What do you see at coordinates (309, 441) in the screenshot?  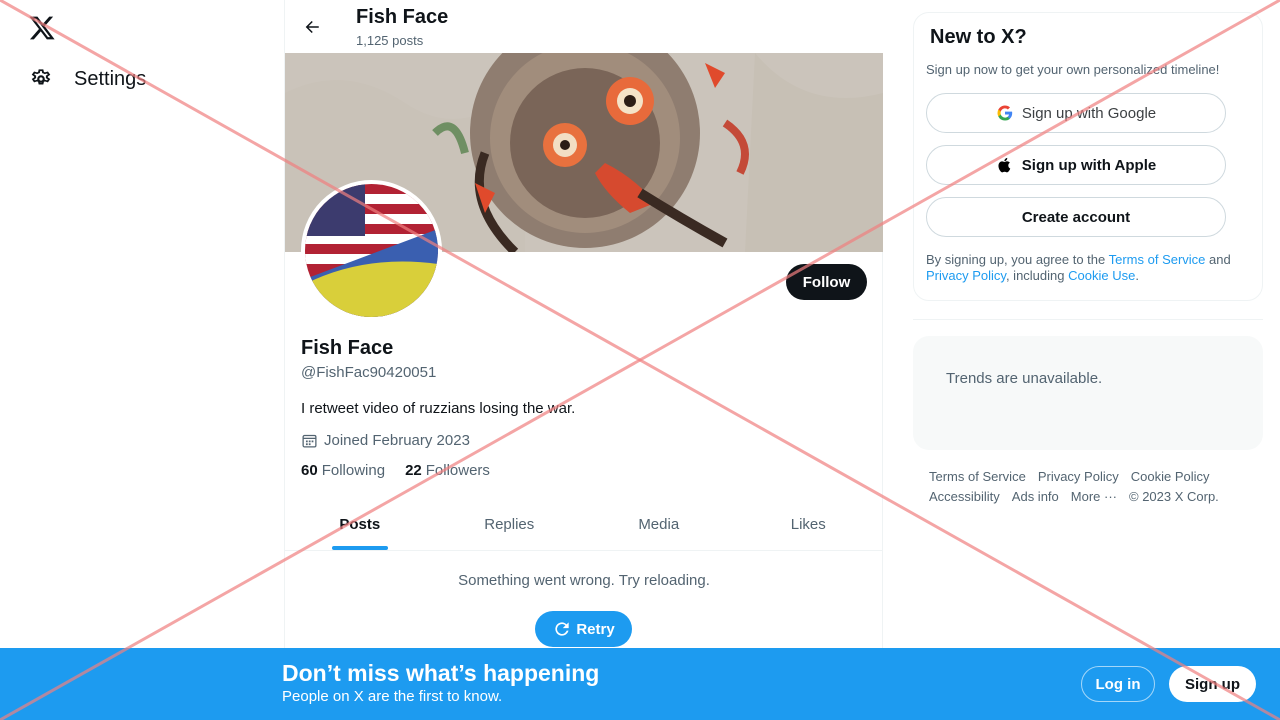 I see `calendar-icon` at bounding box center [309, 441].